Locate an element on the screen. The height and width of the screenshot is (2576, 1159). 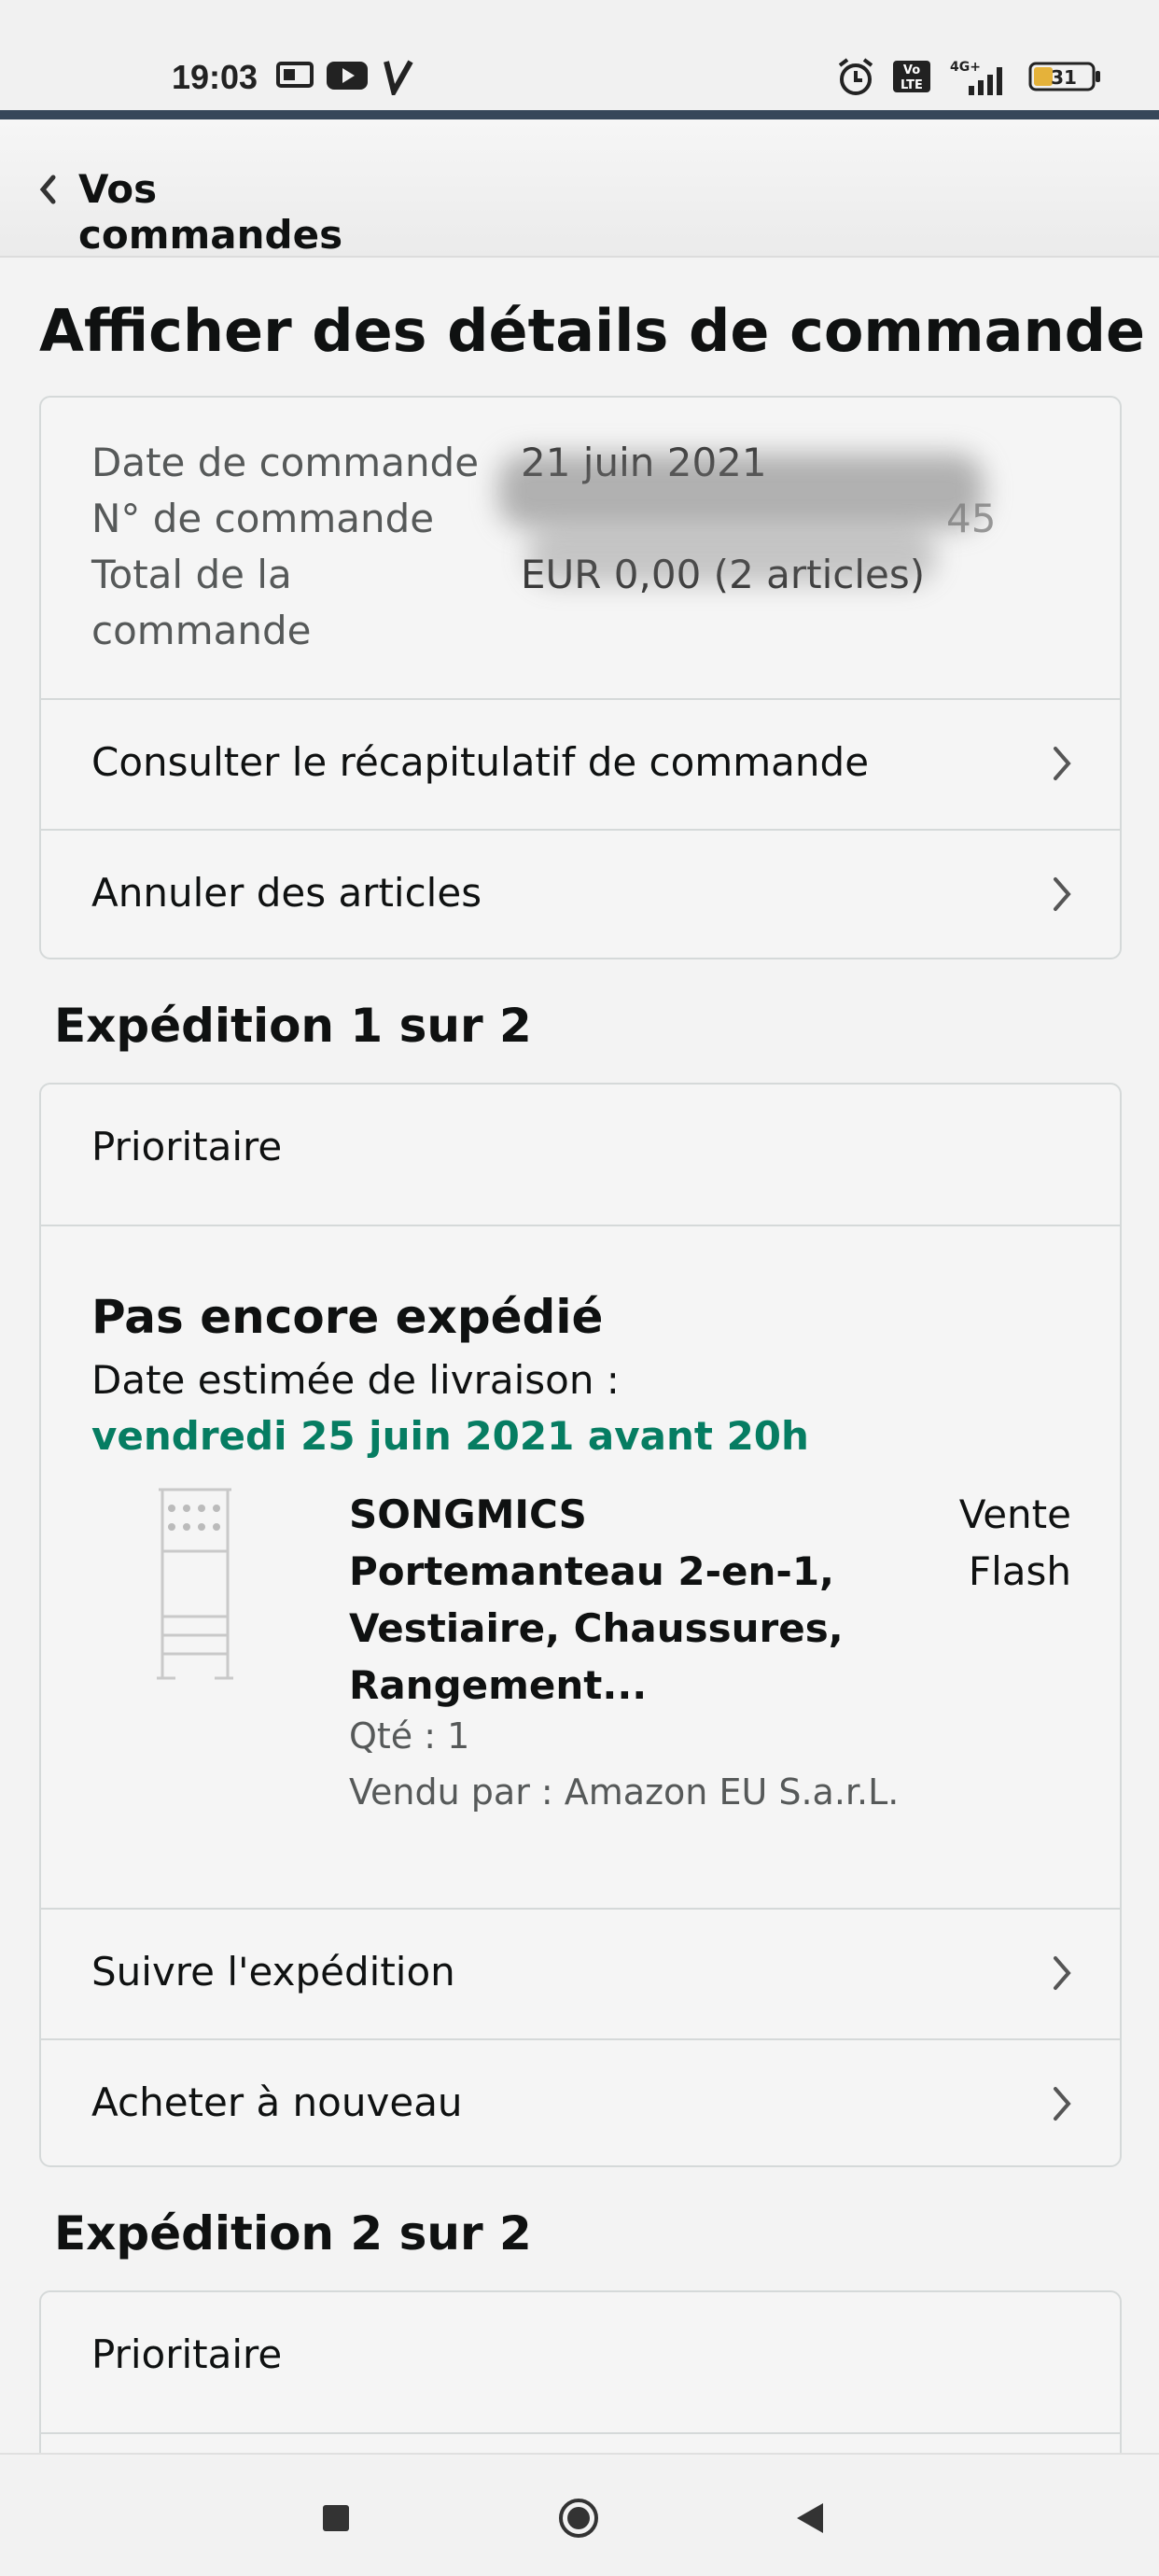
buy-again-link: Acheter à nouveau is located at coordinates (581, 2101).